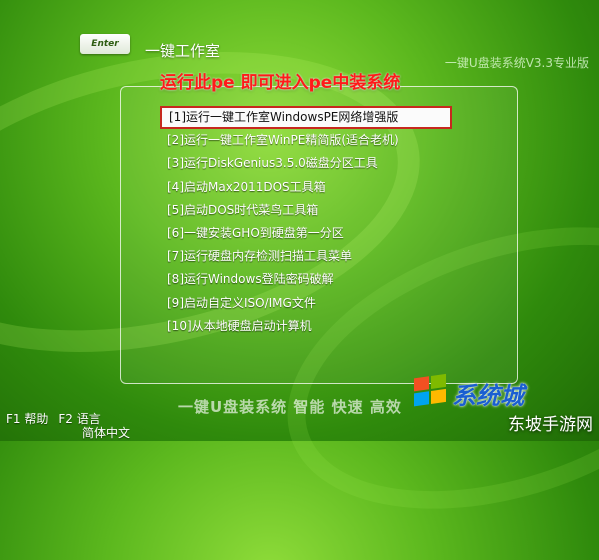  I want to click on menu-item-6: [6]一键安装GHO到硬盘第一分区, so click(310, 233).